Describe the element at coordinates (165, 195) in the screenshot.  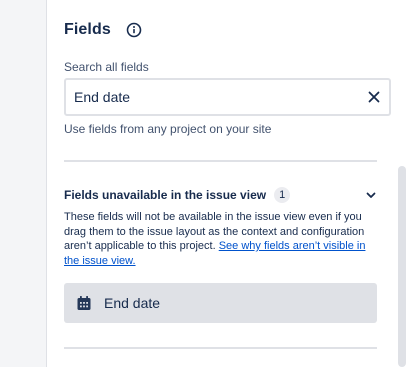
I see `section-title: Fields unavailable in the issue view` at that location.